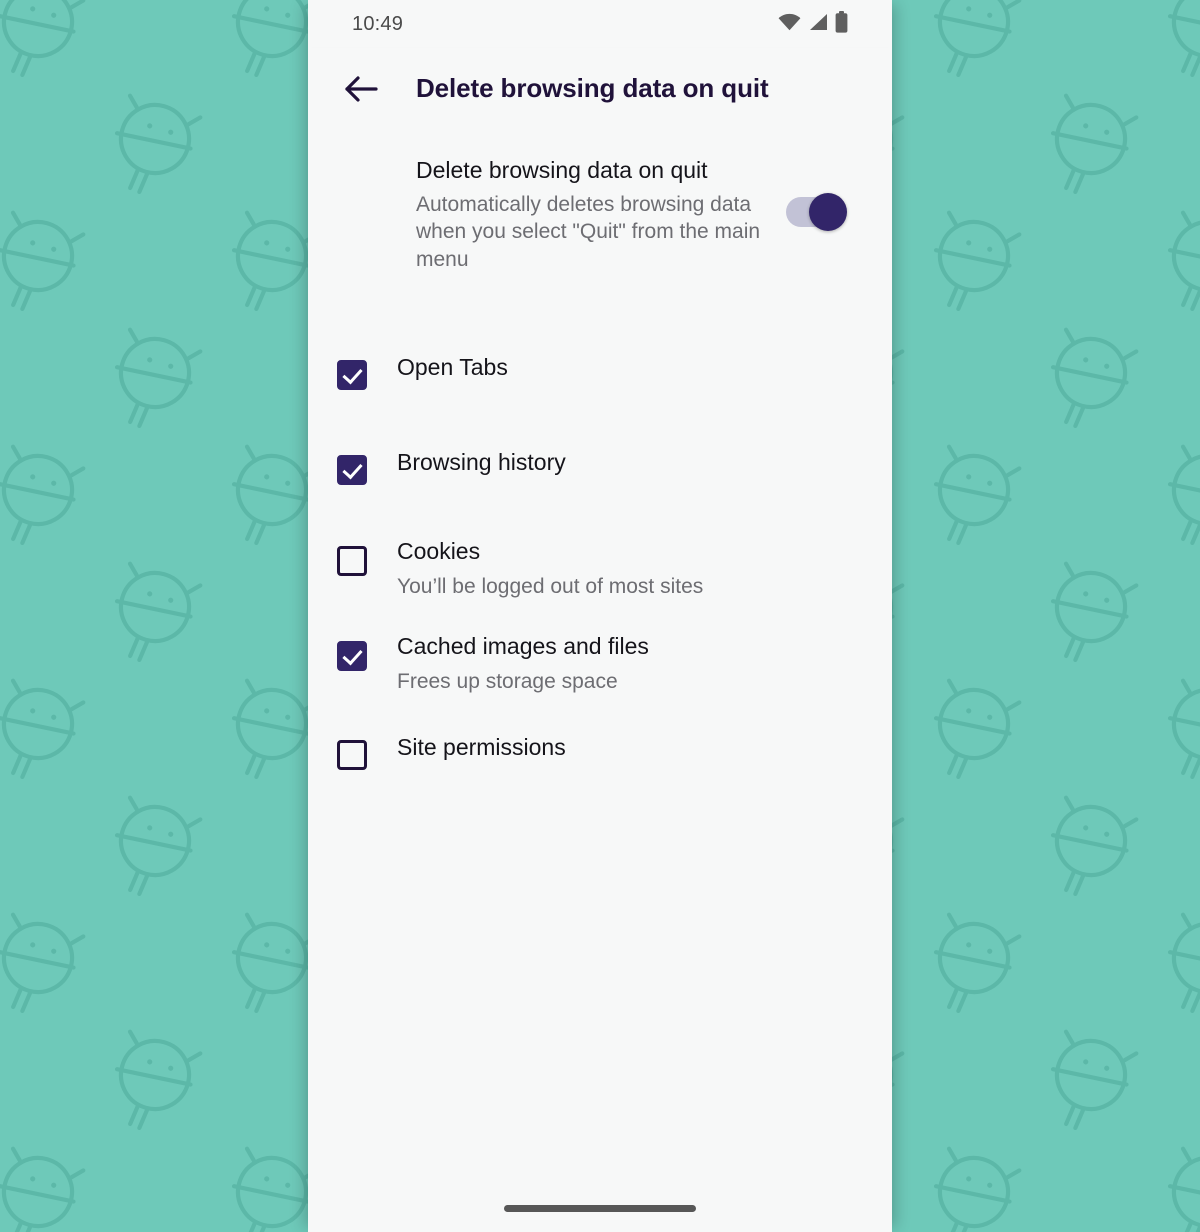  I want to click on checkbox-row-site-permissions: Site permissions, so click(600, 761).